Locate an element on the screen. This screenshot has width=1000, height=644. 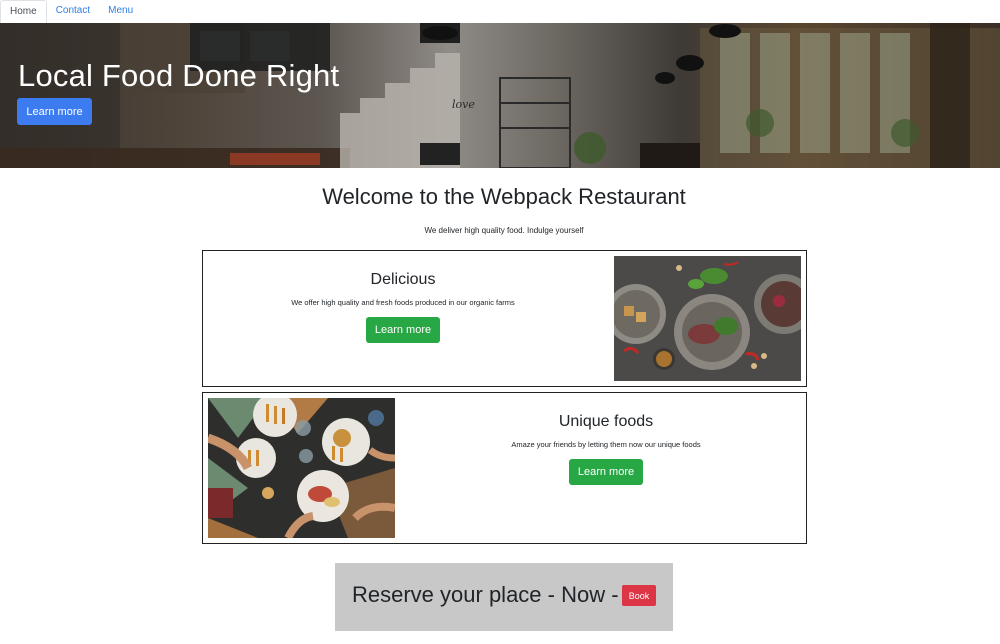
tab-menu: Menu is located at coordinates (120, 11).